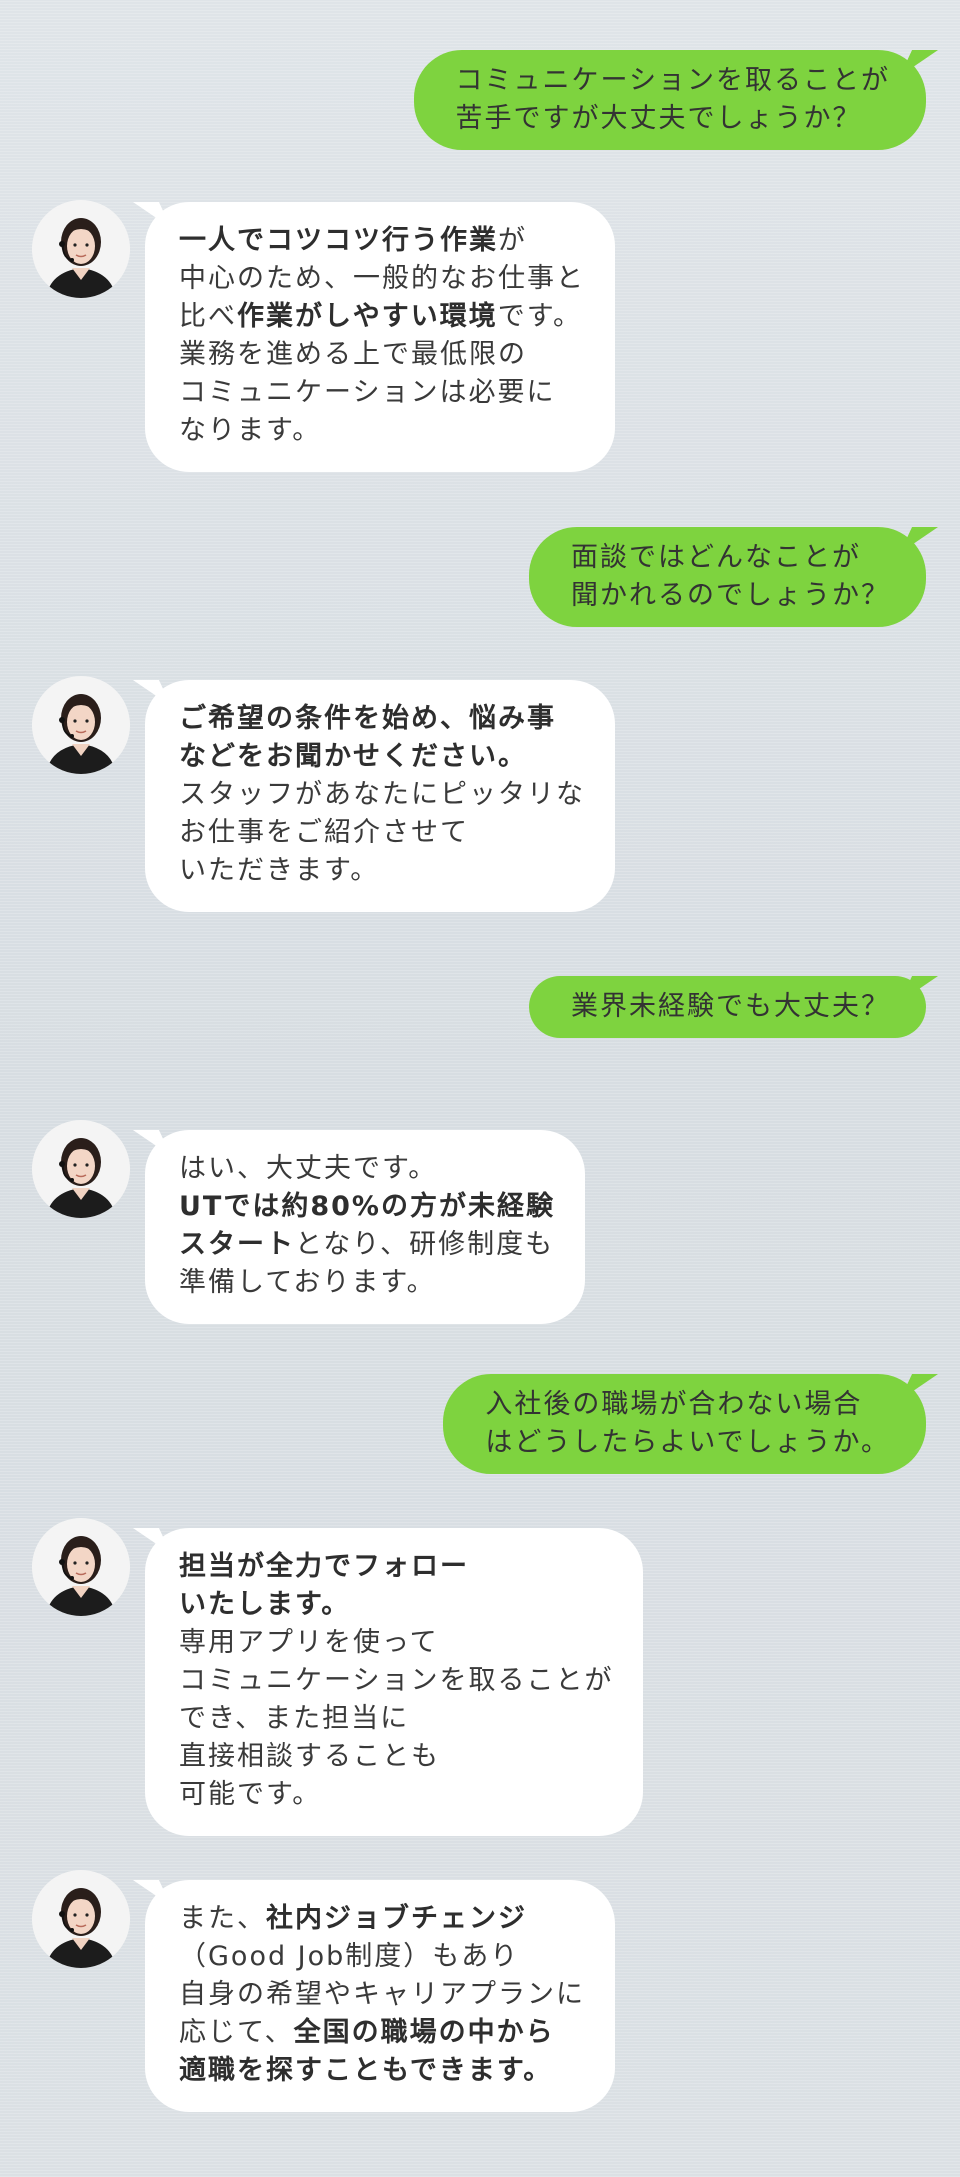 The image size is (960, 2177). Describe the element at coordinates (366, 2070) in the screenshot. I see `message-line: 適職を探すこともできます。` at that location.